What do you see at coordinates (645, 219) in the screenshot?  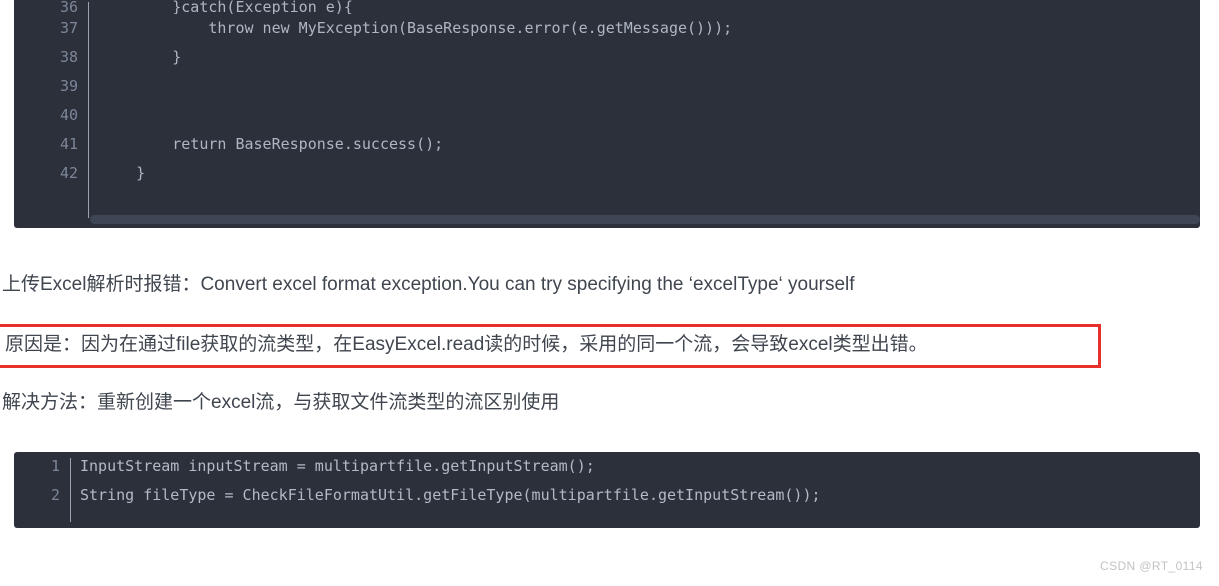 I see `horizontal-scrollbar` at bounding box center [645, 219].